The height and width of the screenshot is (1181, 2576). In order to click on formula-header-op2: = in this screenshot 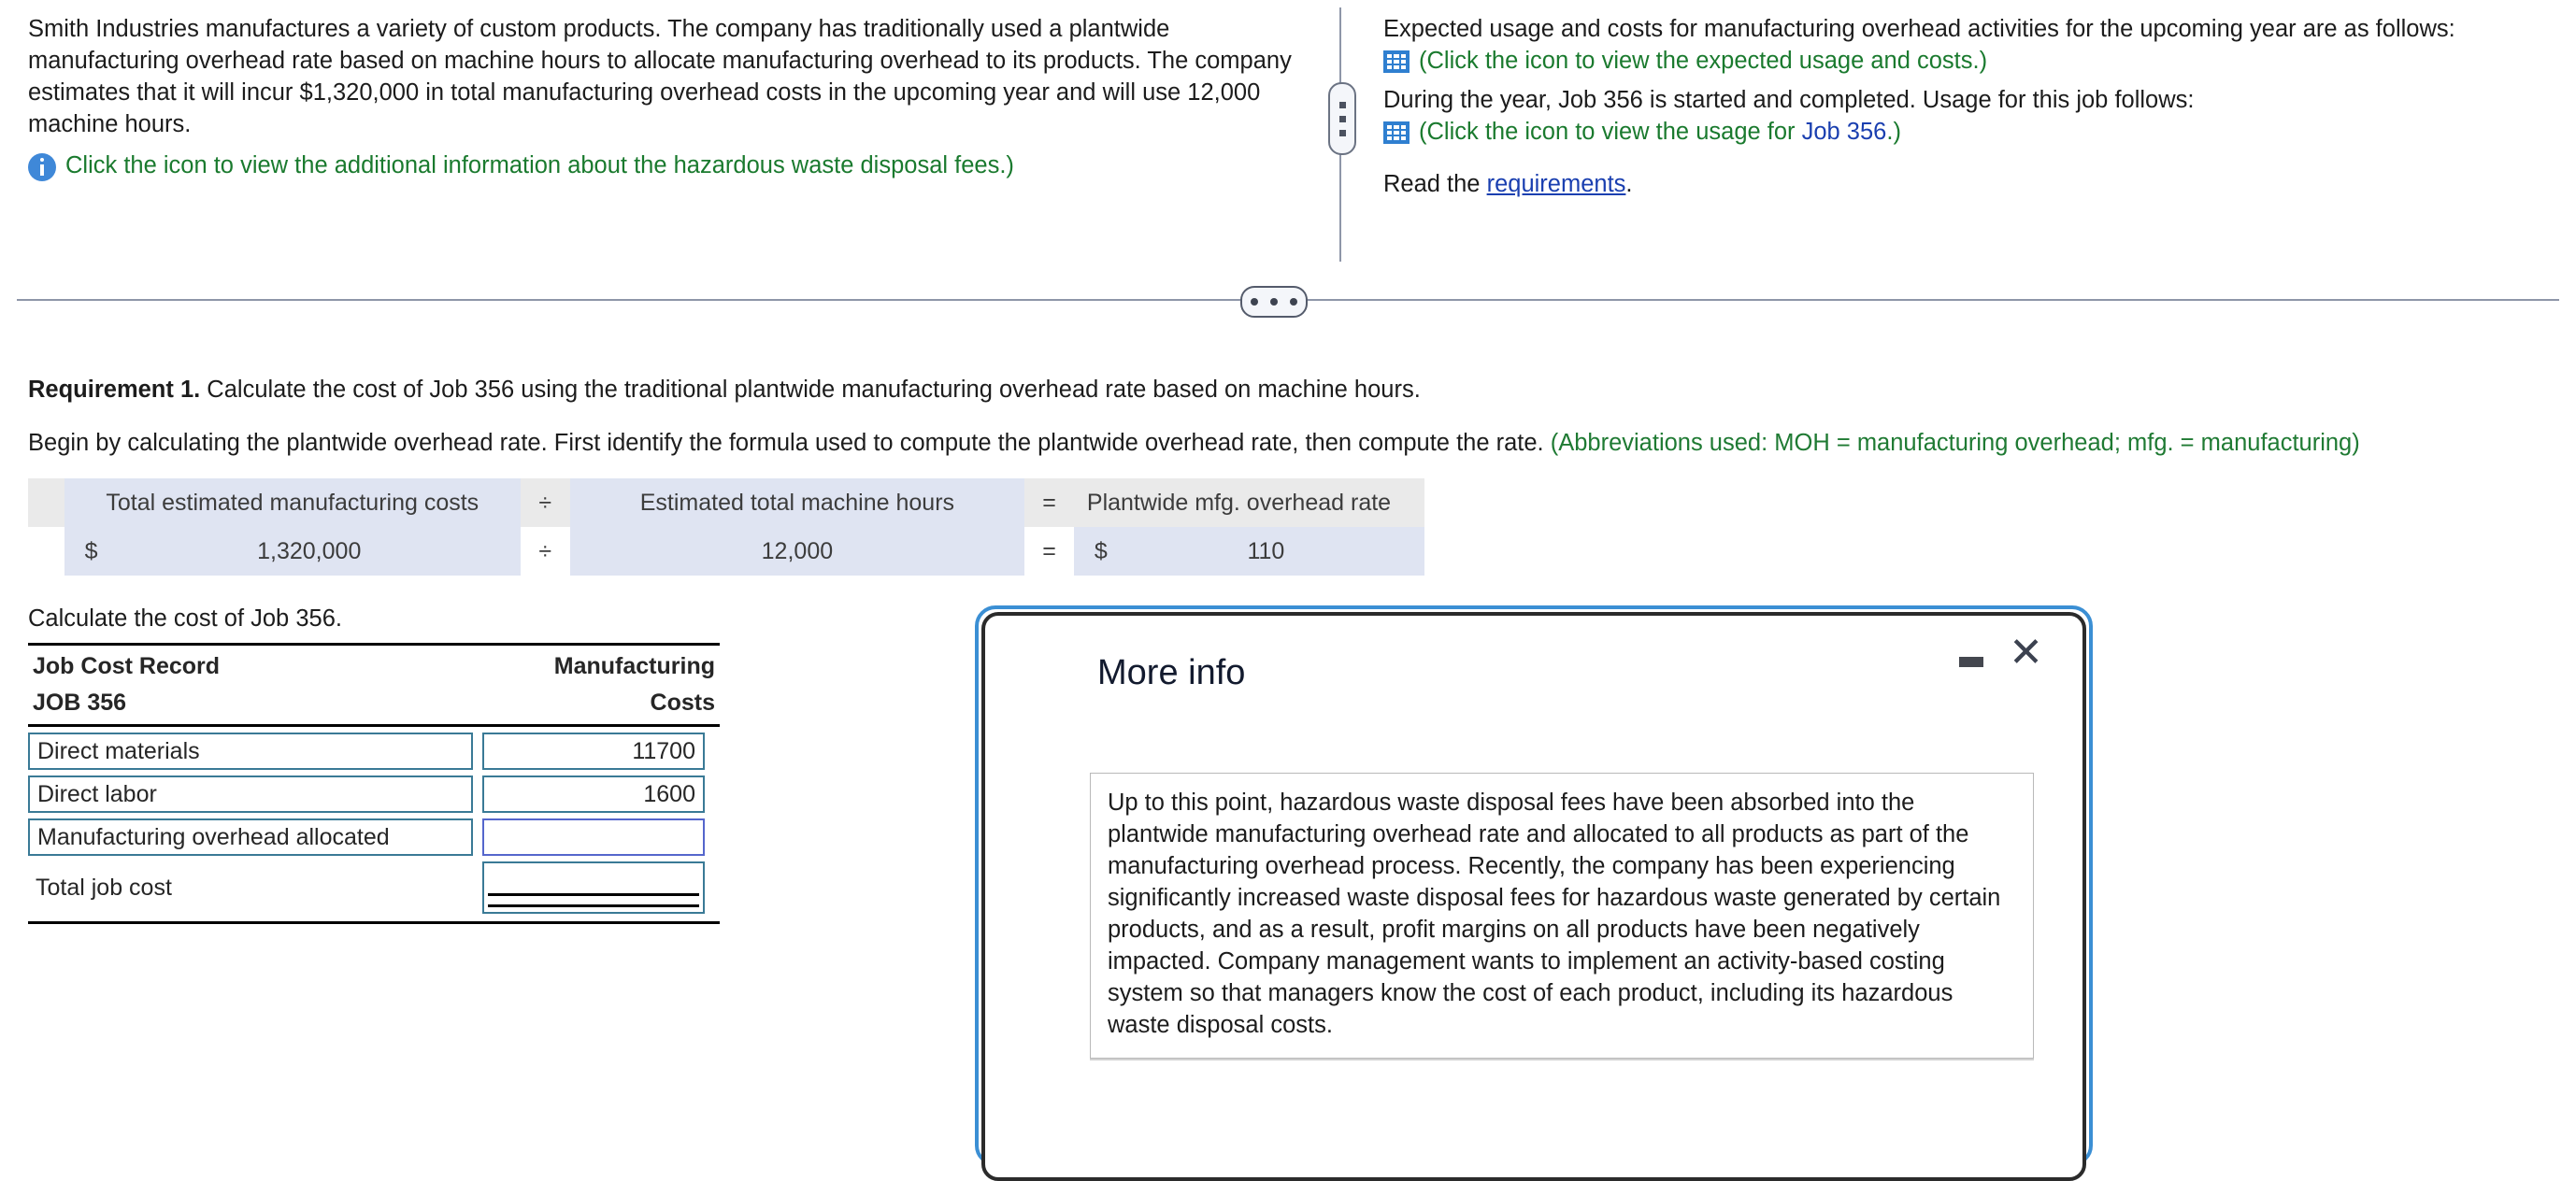, I will do `click(1049, 502)`.